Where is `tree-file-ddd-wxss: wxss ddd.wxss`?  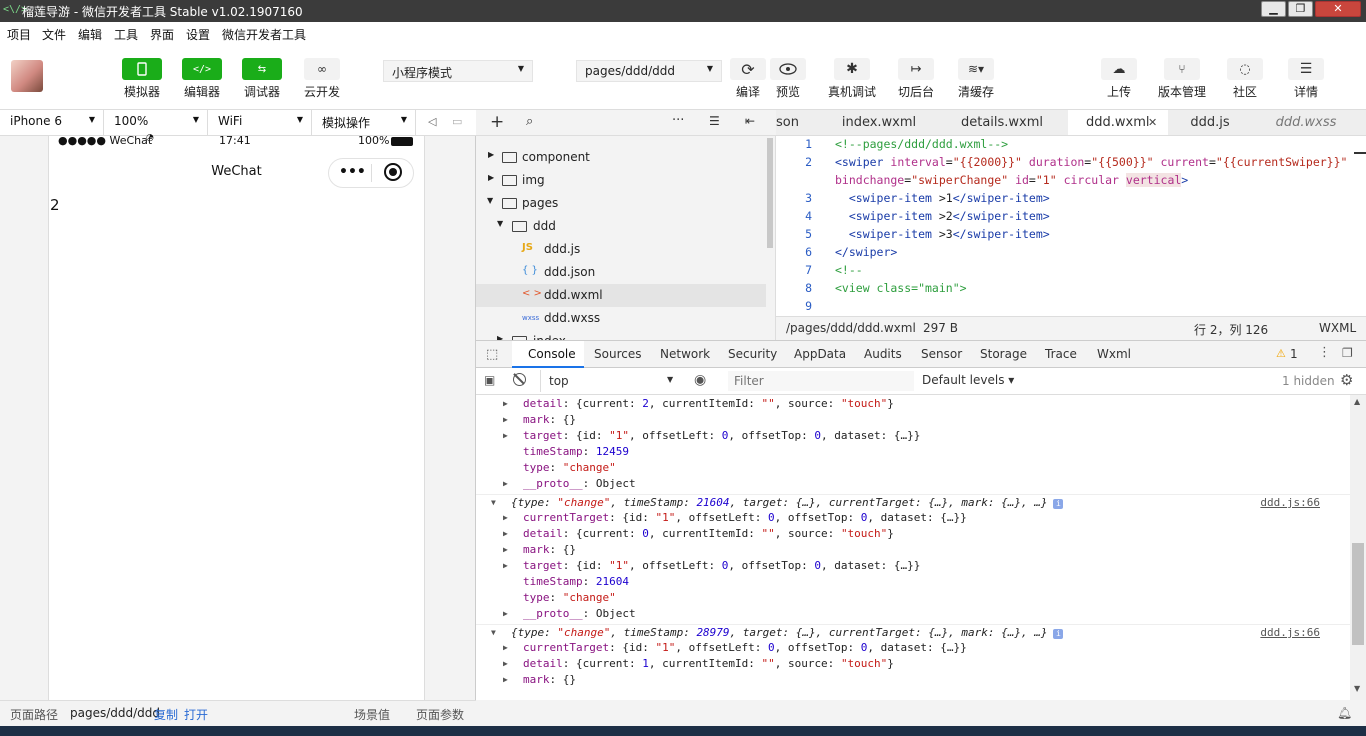 tree-file-ddd-wxss: wxss ddd.wxss is located at coordinates (621, 318).